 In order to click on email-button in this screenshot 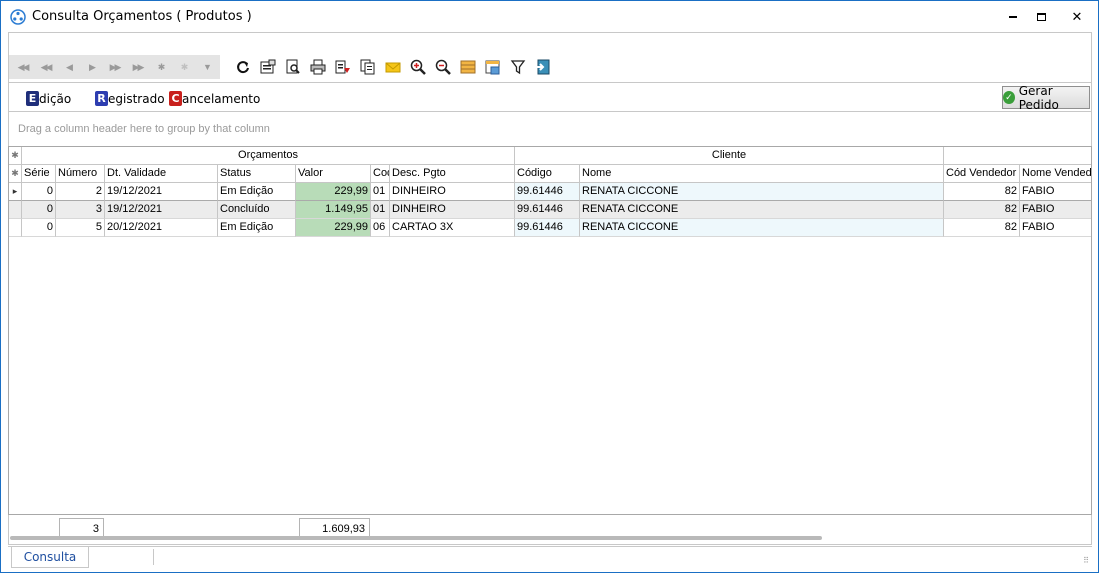, I will do `click(392, 67)`.